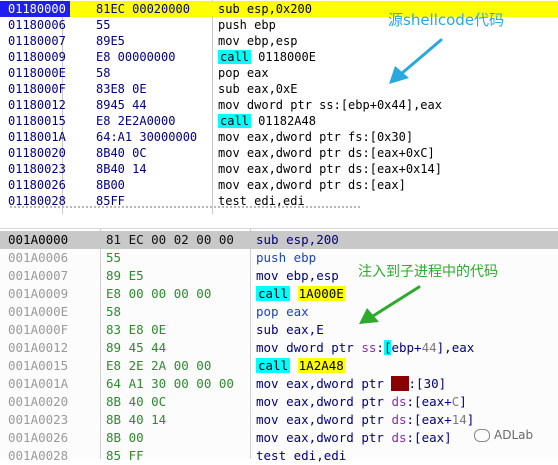 Image resolution: width=558 pixels, height=465 pixels. I want to click on instruction: call 0118000E, so click(267, 57).